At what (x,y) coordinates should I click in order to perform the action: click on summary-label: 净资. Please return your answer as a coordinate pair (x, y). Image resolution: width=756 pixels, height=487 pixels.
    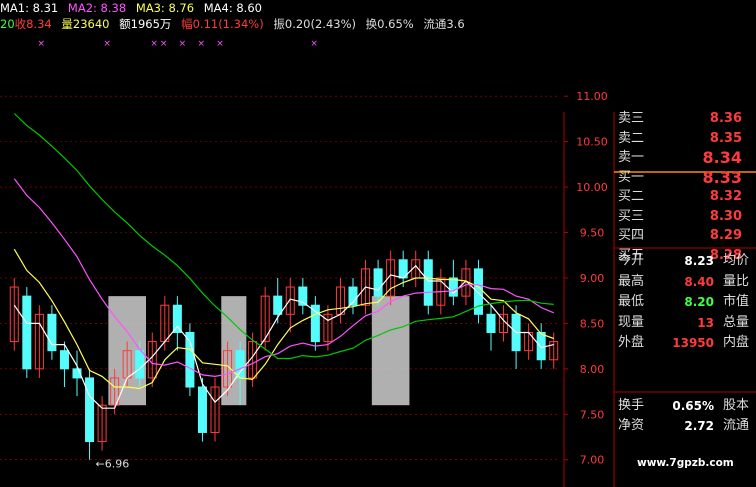
    Looking at the image, I should click on (631, 425).